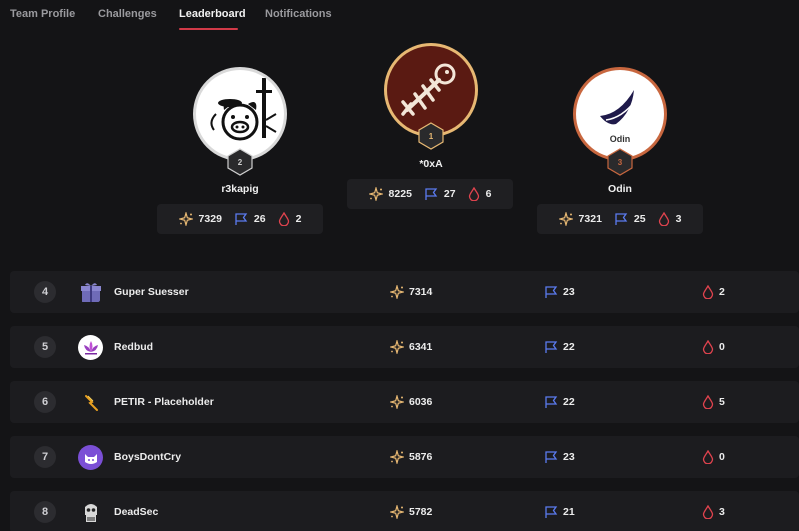  I want to click on podium-third-stats: 7321 25 3, so click(620, 219).